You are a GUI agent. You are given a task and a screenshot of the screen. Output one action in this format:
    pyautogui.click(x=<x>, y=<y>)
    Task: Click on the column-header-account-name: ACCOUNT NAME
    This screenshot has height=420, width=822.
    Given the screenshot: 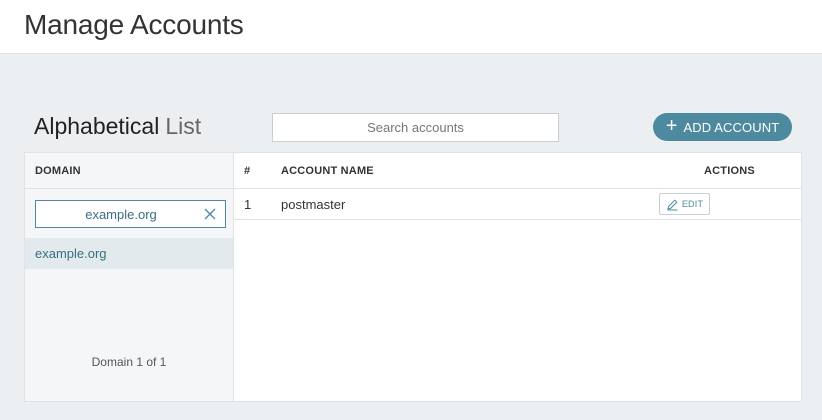 What is the action you would take?
    pyautogui.click(x=327, y=171)
    